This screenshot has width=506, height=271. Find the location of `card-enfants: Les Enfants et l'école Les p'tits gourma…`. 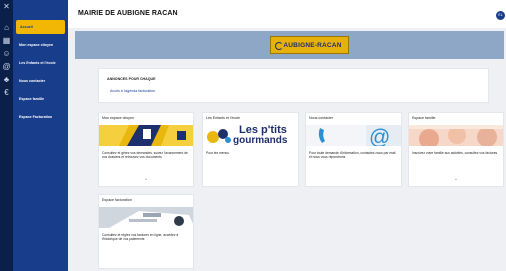

card-enfants: Les Enfants et l'école Les p'tits gourma… is located at coordinates (250, 149).